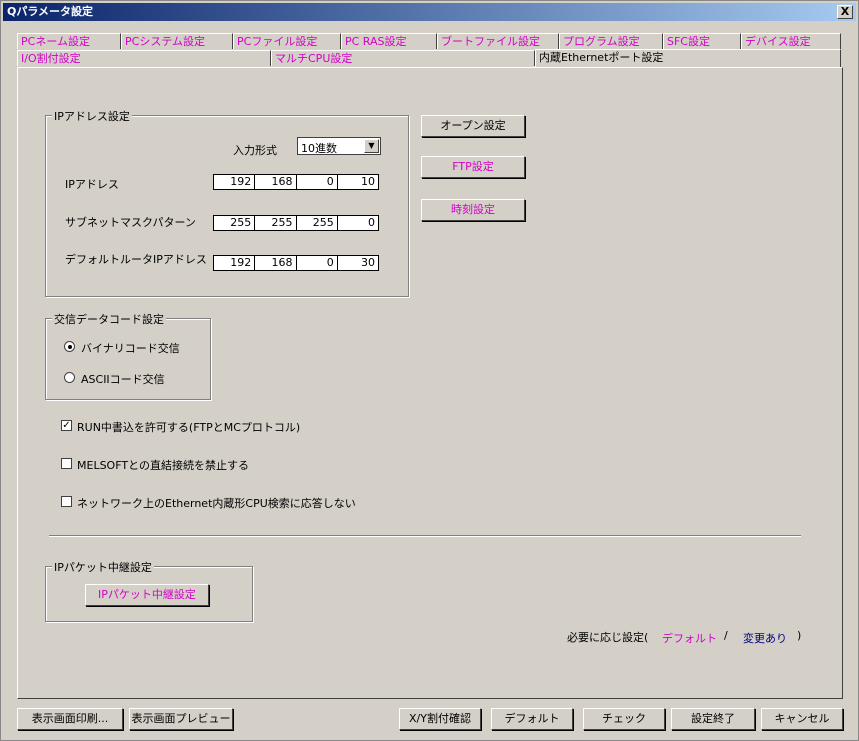  I want to click on ip-relay-group-title: IPパケット中継設定, so click(103, 567).